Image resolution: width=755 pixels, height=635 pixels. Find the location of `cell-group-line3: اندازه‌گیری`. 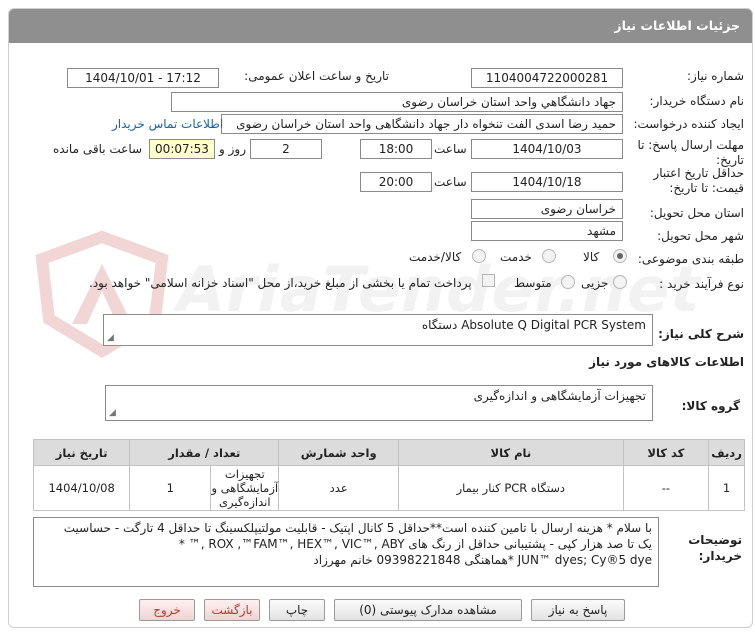

cell-group-line3: اندازه‌گیری is located at coordinates (245, 502).